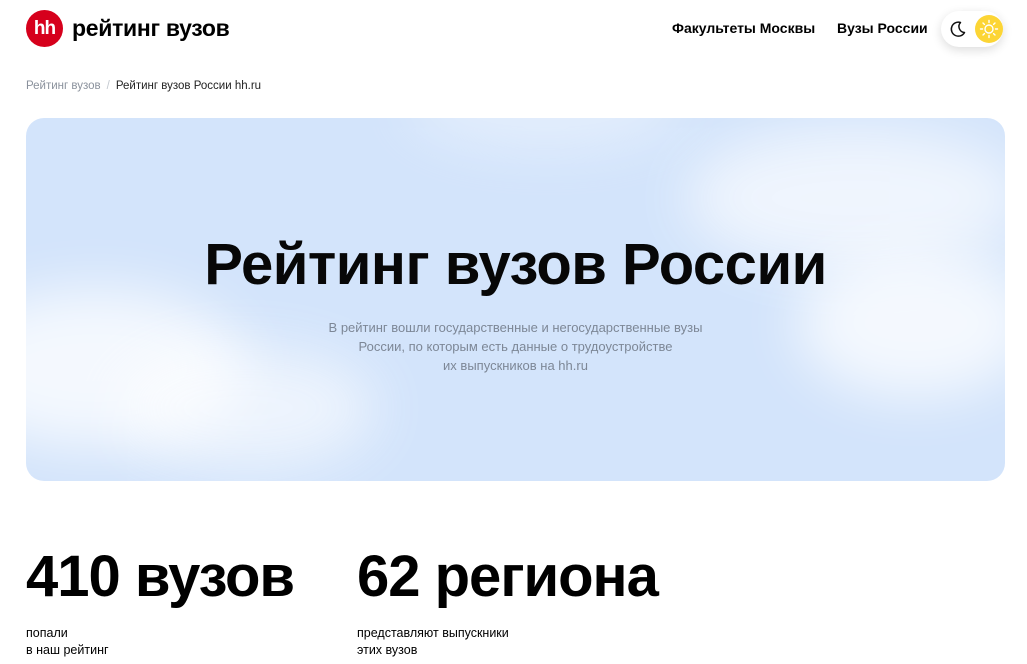 The image size is (1027, 664). Describe the element at coordinates (151, 28) in the screenshot. I see `site-title: рейтинг вузов` at that location.